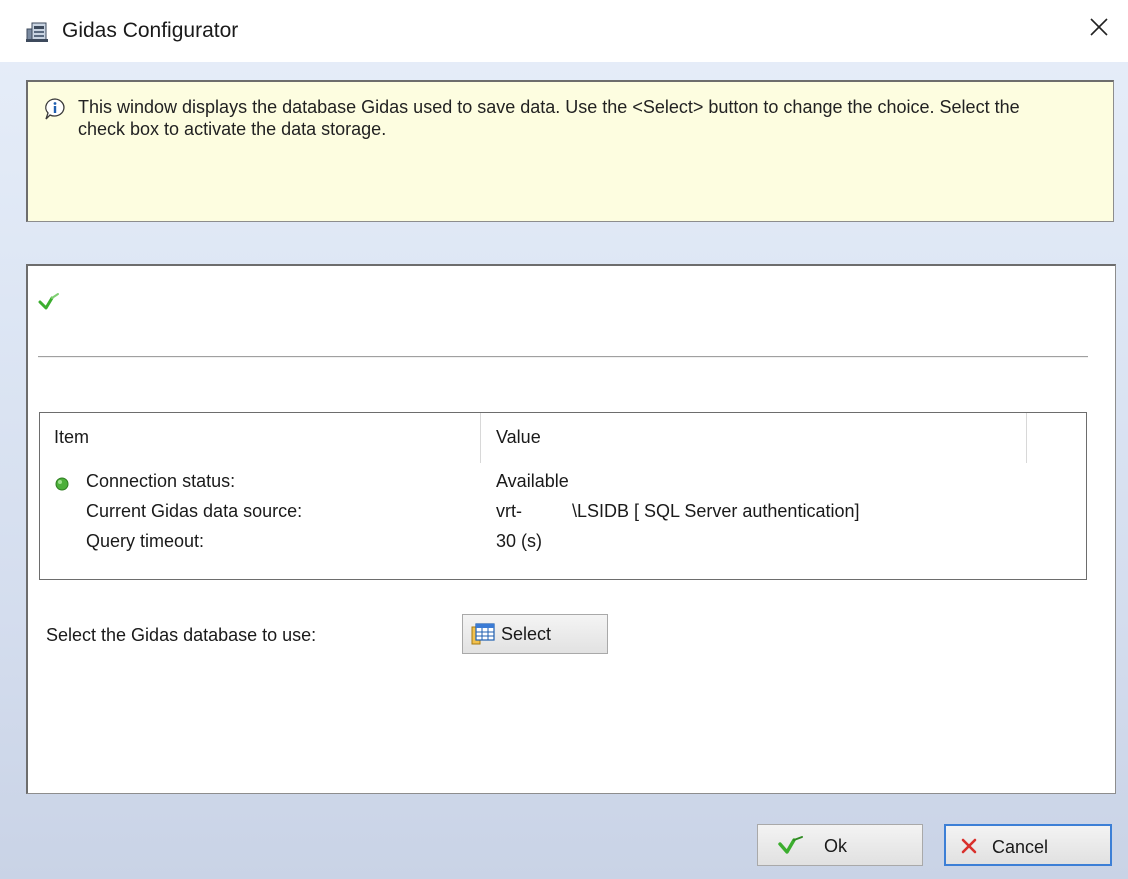 The width and height of the screenshot is (1128, 879). I want to click on row-label: Query timeout:, so click(145, 541).